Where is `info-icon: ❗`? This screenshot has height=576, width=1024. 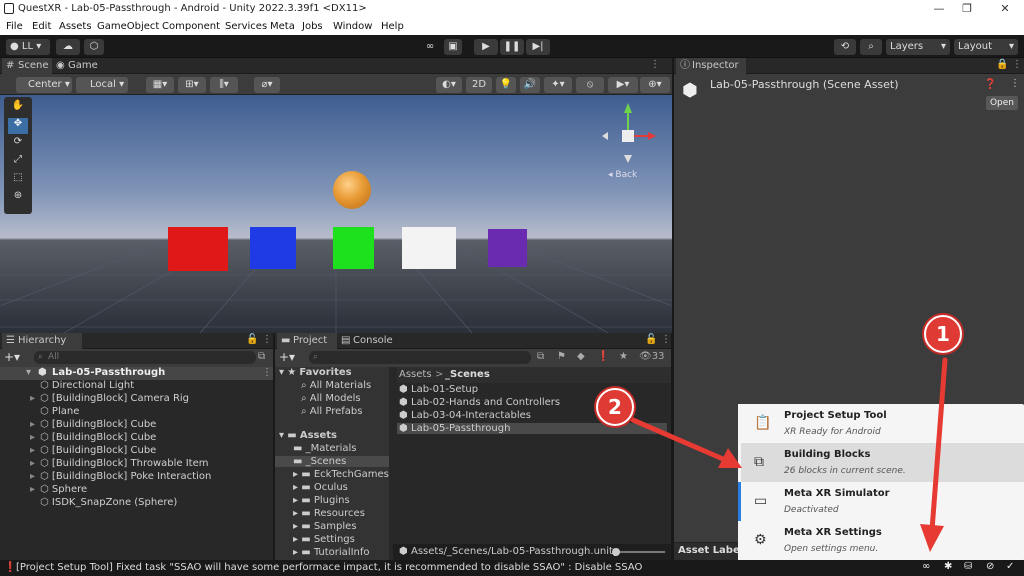 info-icon: ❗ is located at coordinates (10, 567).